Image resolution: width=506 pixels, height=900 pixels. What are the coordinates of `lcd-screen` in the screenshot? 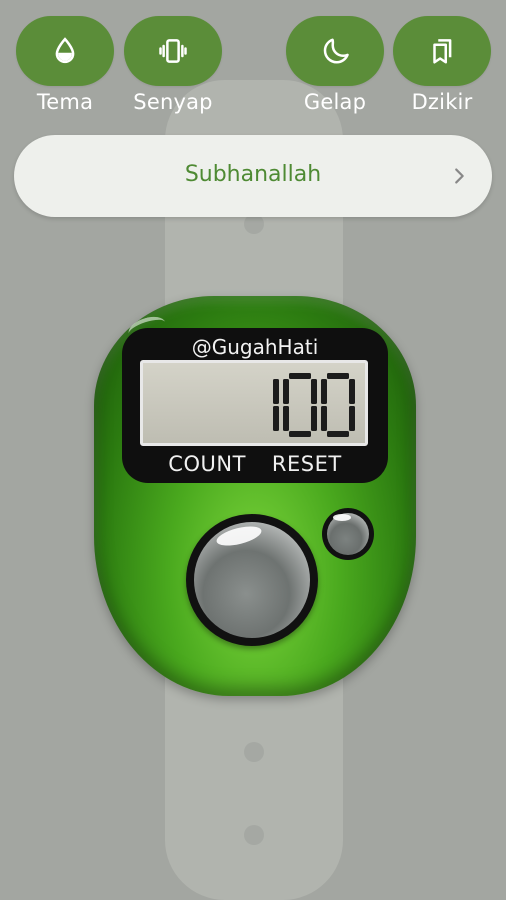 It's located at (254, 403).